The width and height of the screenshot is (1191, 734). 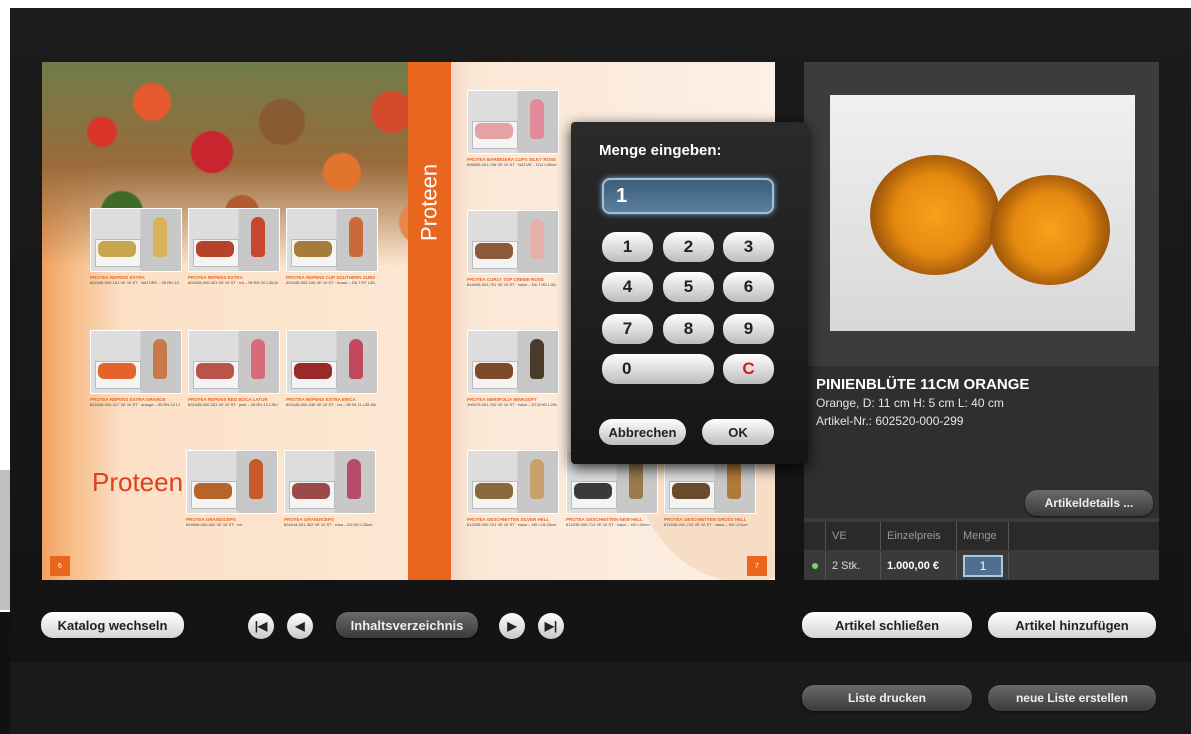 I want to click on product-image, so click(x=982, y=213).